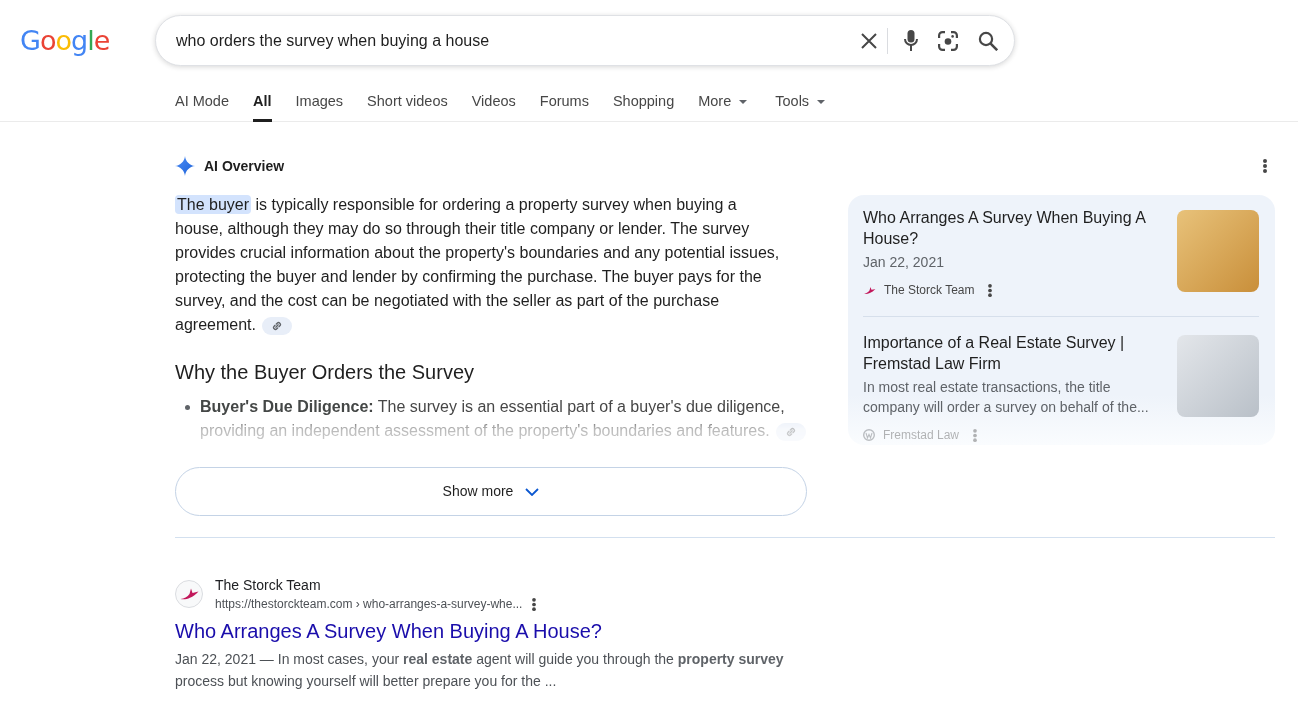 Image resolution: width=1298 pixels, height=702 pixels. Describe the element at coordinates (929, 290) in the screenshot. I see `source-site-name: The Storck Team` at that location.